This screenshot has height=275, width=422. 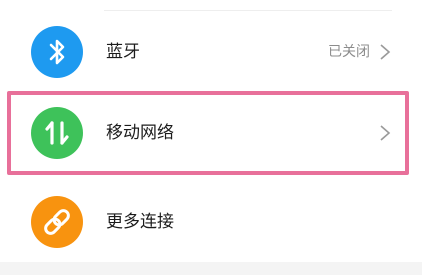 What do you see at coordinates (57, 133) in the screenshot?
I see `mobile-data-arrows-icon` at bounding box center [57, 133].